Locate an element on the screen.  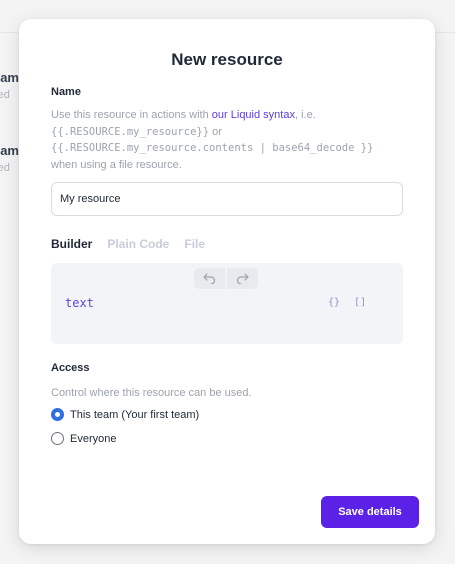
access-label: Access is located at coordinates (70, 368).